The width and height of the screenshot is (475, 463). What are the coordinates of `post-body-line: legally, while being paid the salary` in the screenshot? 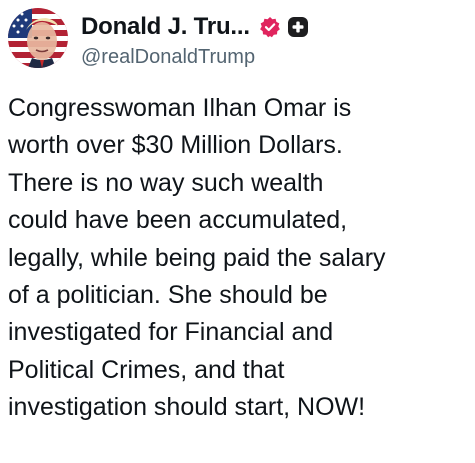 It's located at (197, 257).